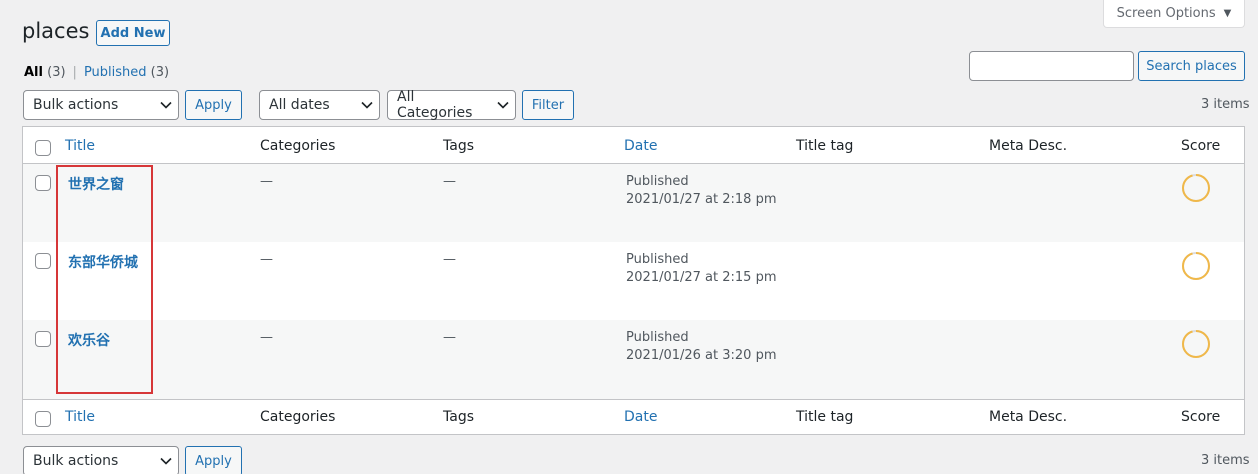 This screenshot has height=474, width=1258. What do you see at coordinates (1225, 104) in the screenshot?
I see `items-count: 3 items` at bounding box center [1225, 104].